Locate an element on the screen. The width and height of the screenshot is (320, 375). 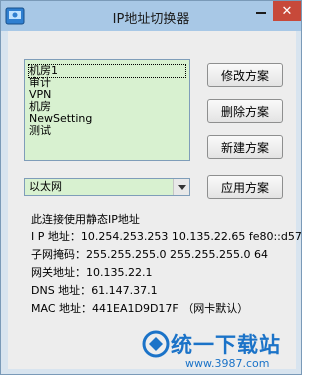
gateway-row: 网关地址：10.135.22.1 is located at coordinates (91, 272).